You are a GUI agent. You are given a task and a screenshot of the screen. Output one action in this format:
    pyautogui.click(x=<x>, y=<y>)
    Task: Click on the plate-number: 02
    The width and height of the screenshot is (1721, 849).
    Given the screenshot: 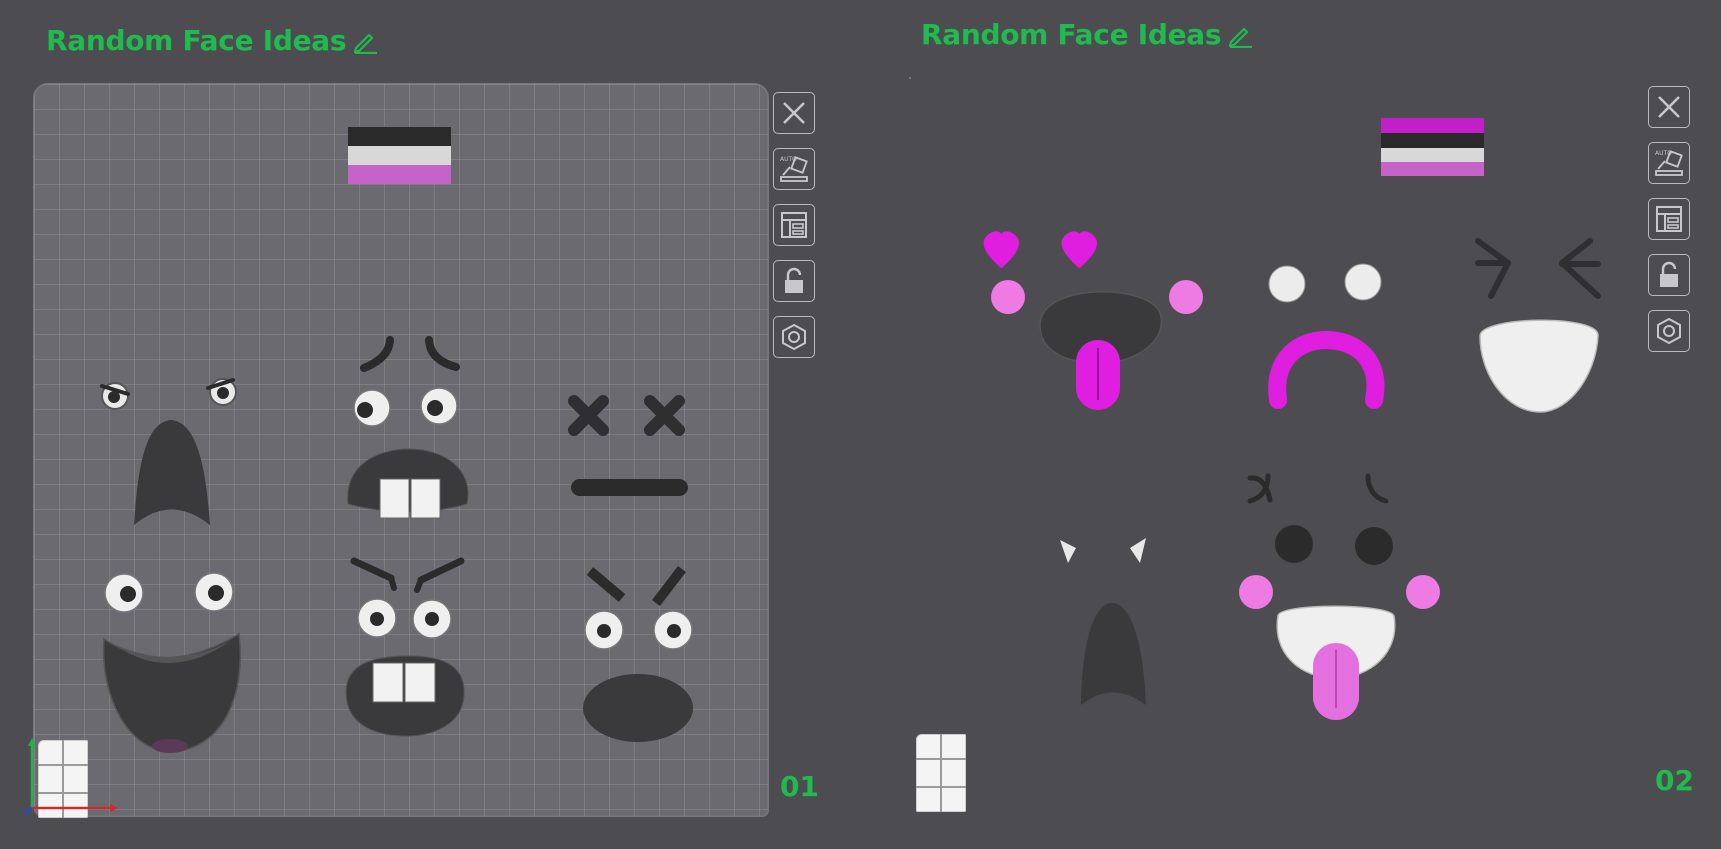 What is the action you would take?
    pyautogui.click(x=1674, y=780)
    